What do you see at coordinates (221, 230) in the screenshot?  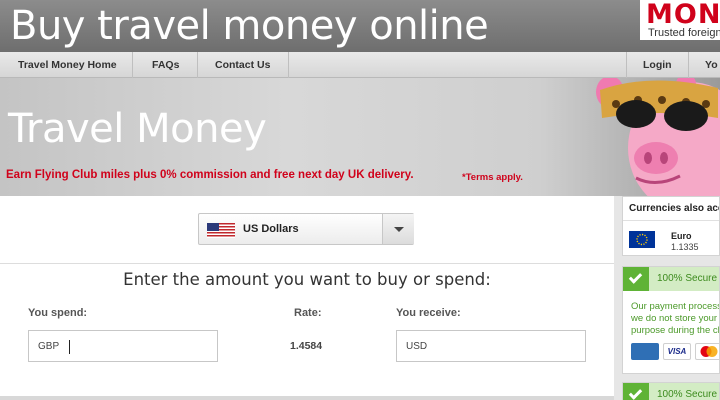 I see `us-flag-icon` at bounding box center [221, 230].